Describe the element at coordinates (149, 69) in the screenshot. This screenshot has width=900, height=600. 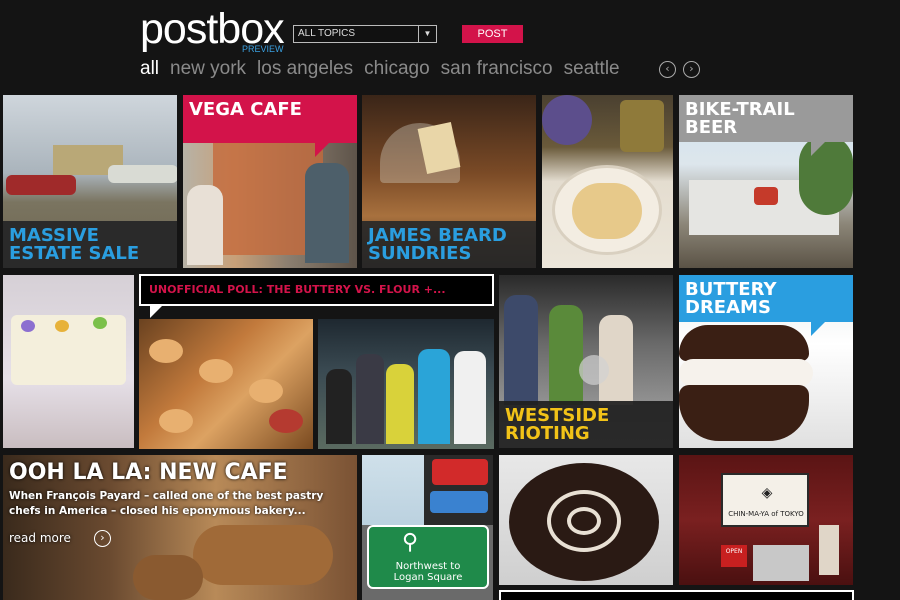
I see `nav-item-all: all` at that location.